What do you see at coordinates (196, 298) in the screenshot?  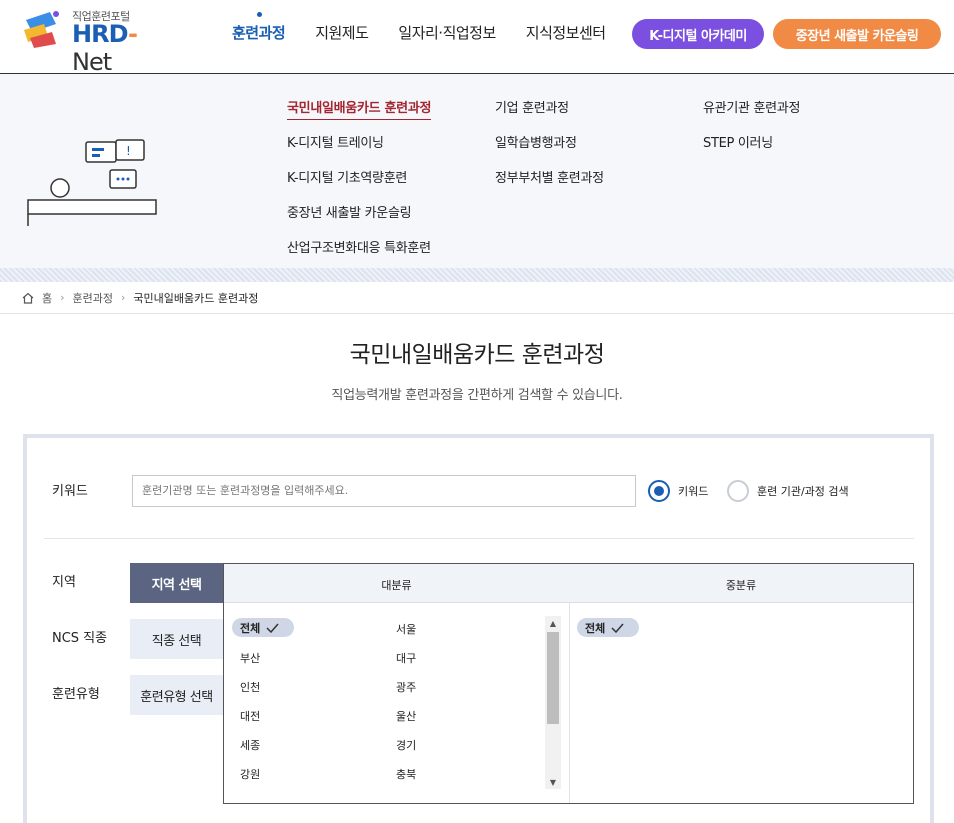 I see `breadcrumb-current: 국민내일배움카드 훈련과정` at bounding box center [196, 298].